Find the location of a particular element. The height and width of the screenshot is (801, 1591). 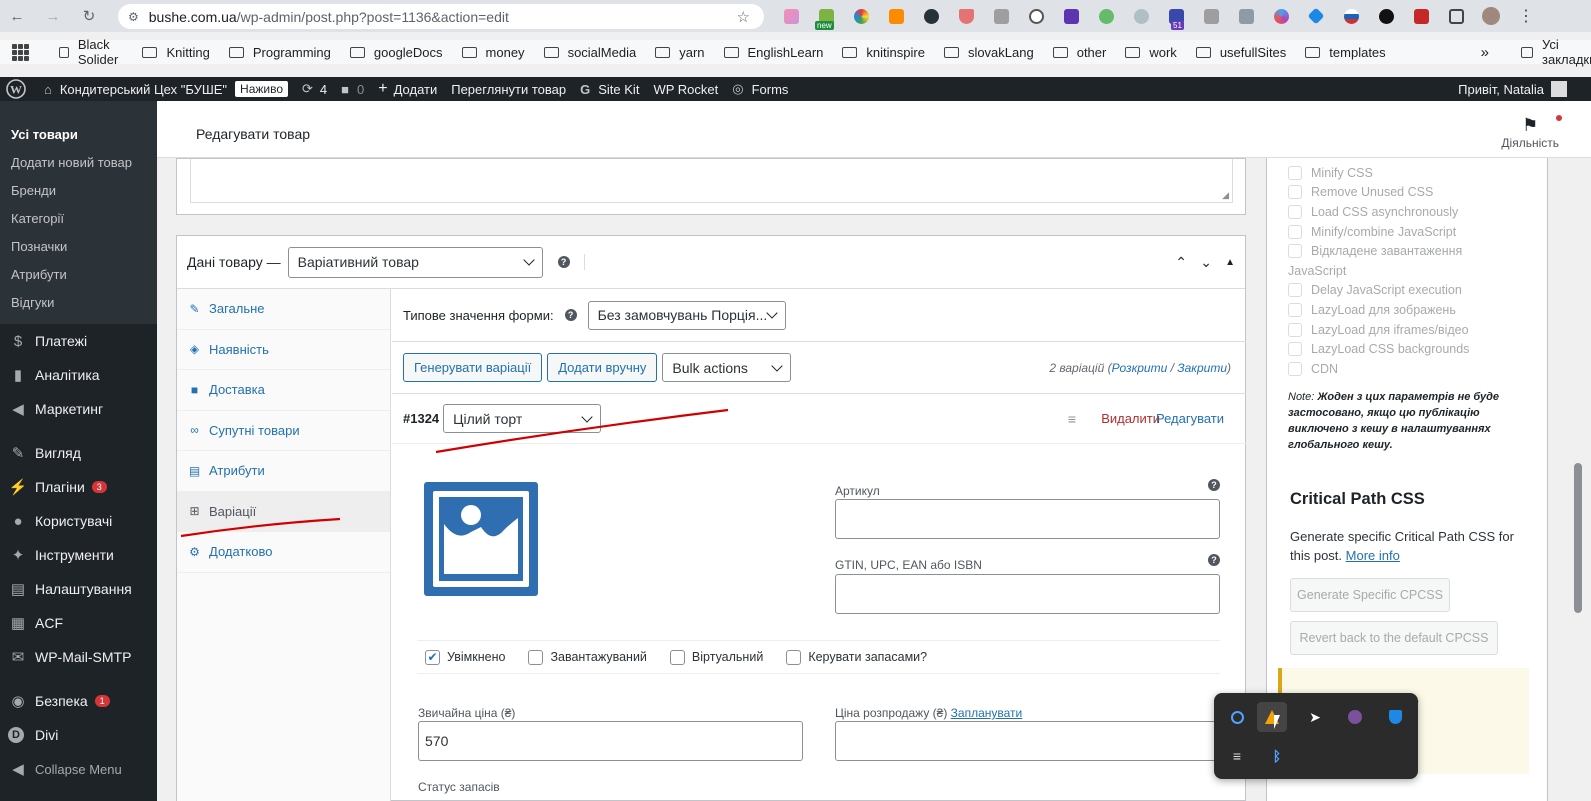

manage-stock-checkbox: Керувати запасами? is located at coordinates (856, 657).